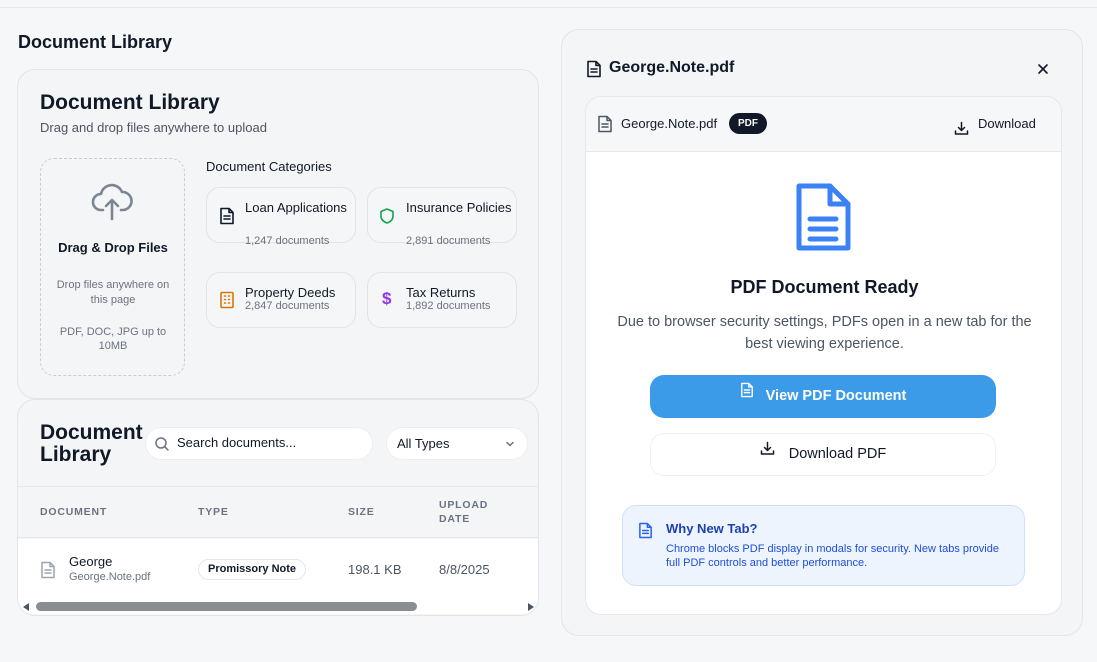 This screenshot has width=1097, height=662. Describe the element at coordinates (287, 241) in the screenshot. I see `category-count: 1,247 documents` at that location.